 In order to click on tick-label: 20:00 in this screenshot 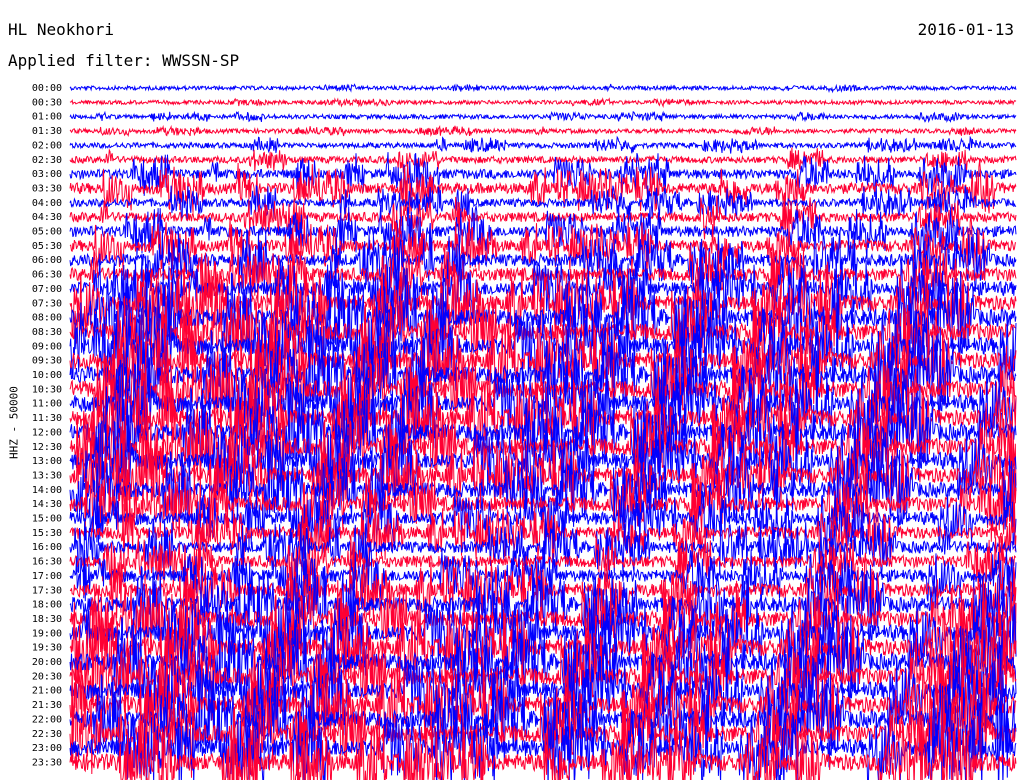, I will do `click(47, 662)`.